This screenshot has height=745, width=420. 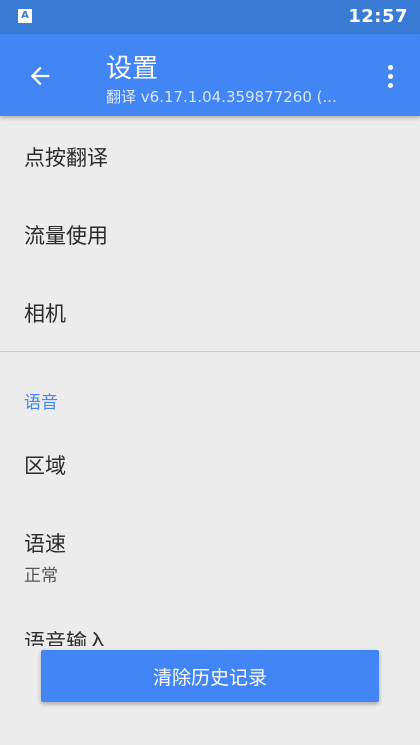 I want to click on setting-camera: 相机, so click(x=45, y=313).